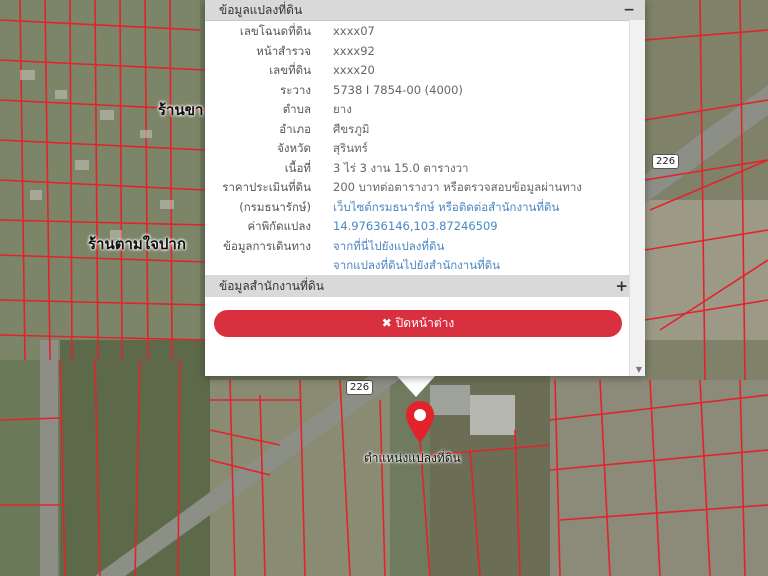 This screenshot has height=576, width=768. What do you see at coordinates (621, 286) in the screenshot?
I see `expand-plus-icon: +` at bounding box center [621, 286].